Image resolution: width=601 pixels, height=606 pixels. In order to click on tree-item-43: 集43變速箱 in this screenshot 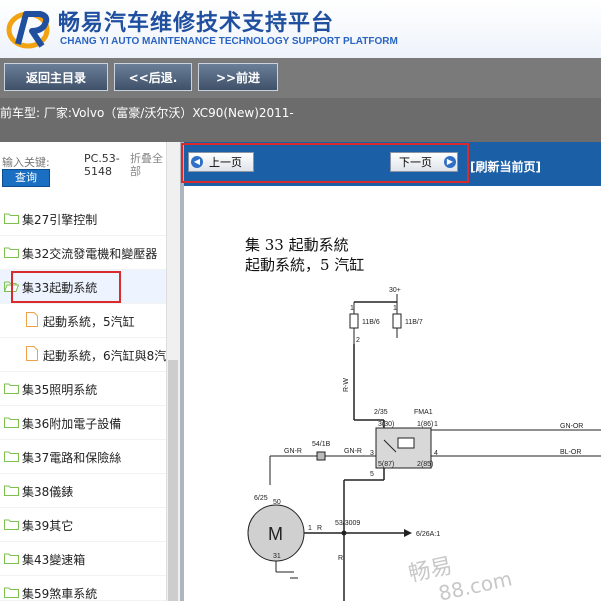, I will do `click(83, 559)`.